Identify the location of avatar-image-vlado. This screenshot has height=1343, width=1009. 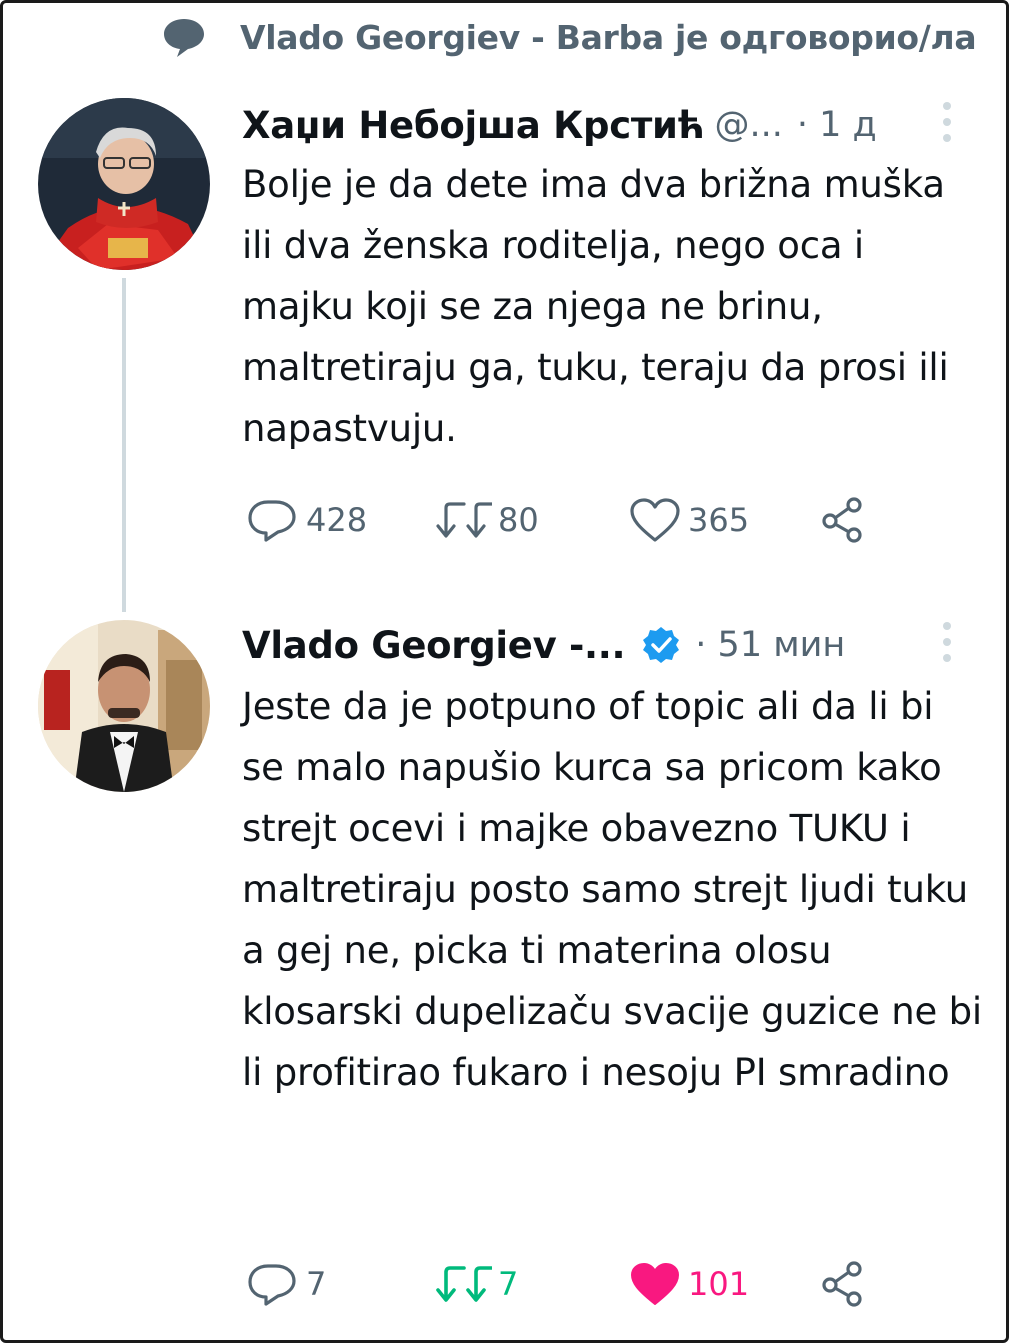
(124, 706).